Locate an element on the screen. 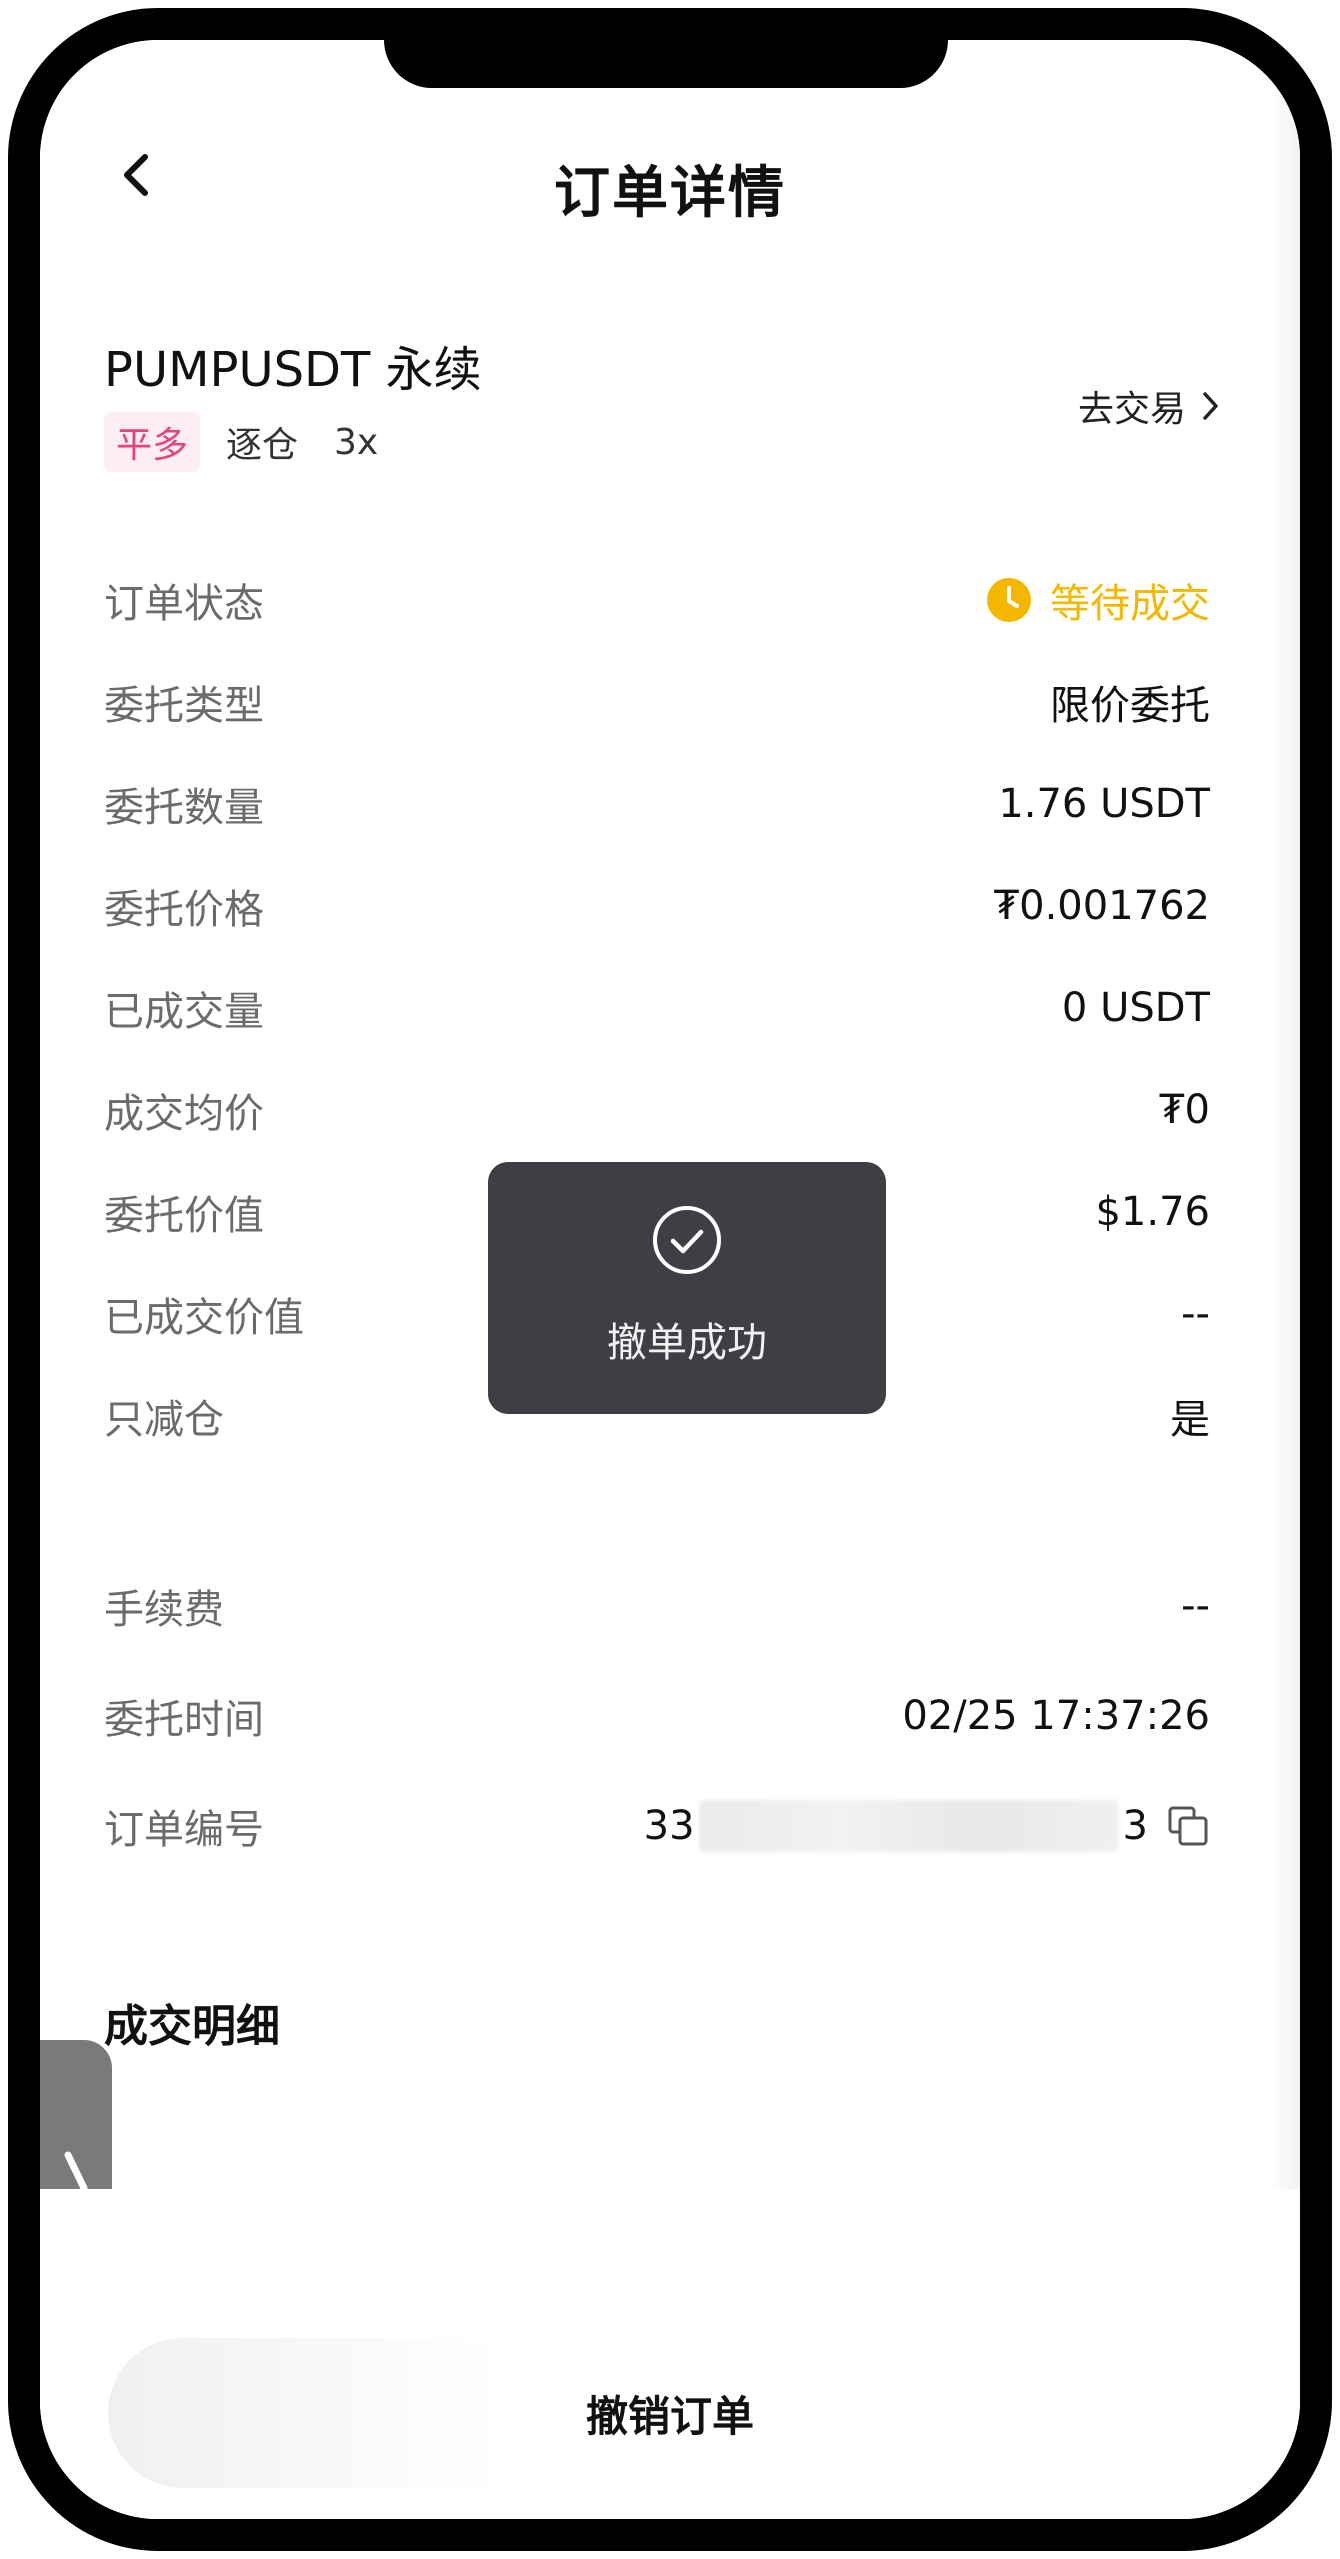 Image resolution: width=1340 pixels, height=2559 pixels. margin-mode-tag: 逐仓 is located at coordinates (262, 445).